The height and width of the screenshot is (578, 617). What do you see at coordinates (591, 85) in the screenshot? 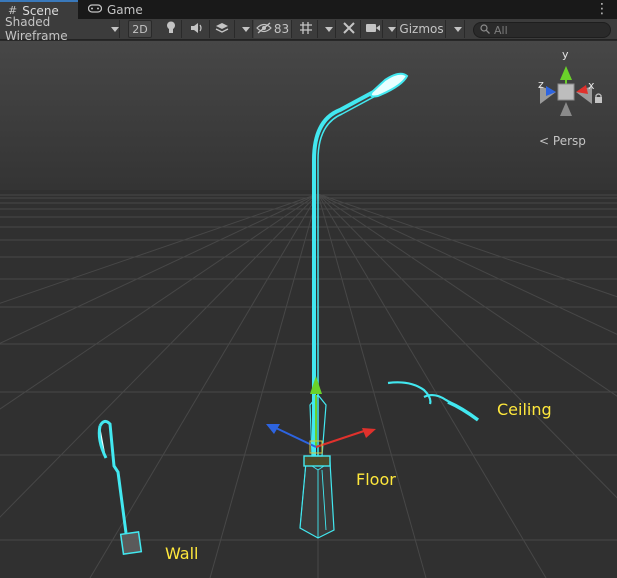
I see `orientation-x-label: x` at bounding box center [591, 85].